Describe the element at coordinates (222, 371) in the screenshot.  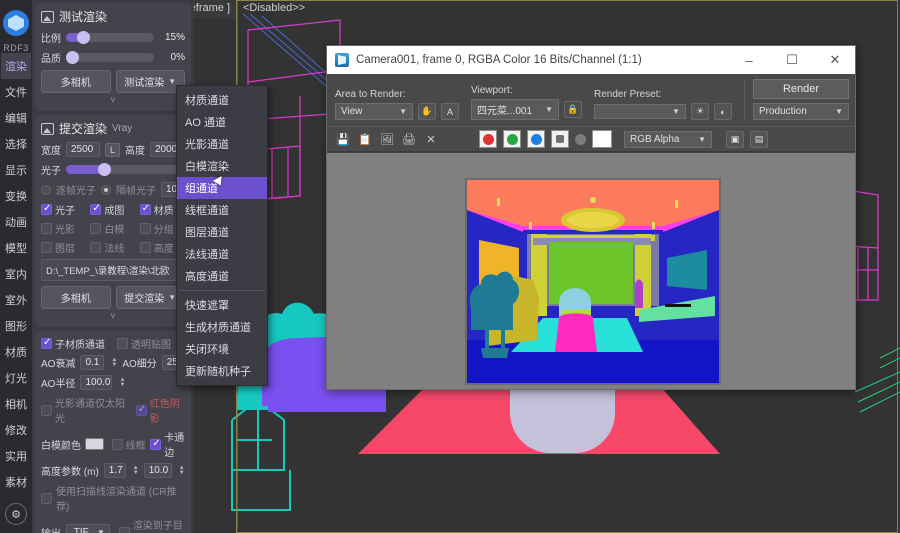
I see `menu-item-update-random-seed: 更新随机种子` at that location.